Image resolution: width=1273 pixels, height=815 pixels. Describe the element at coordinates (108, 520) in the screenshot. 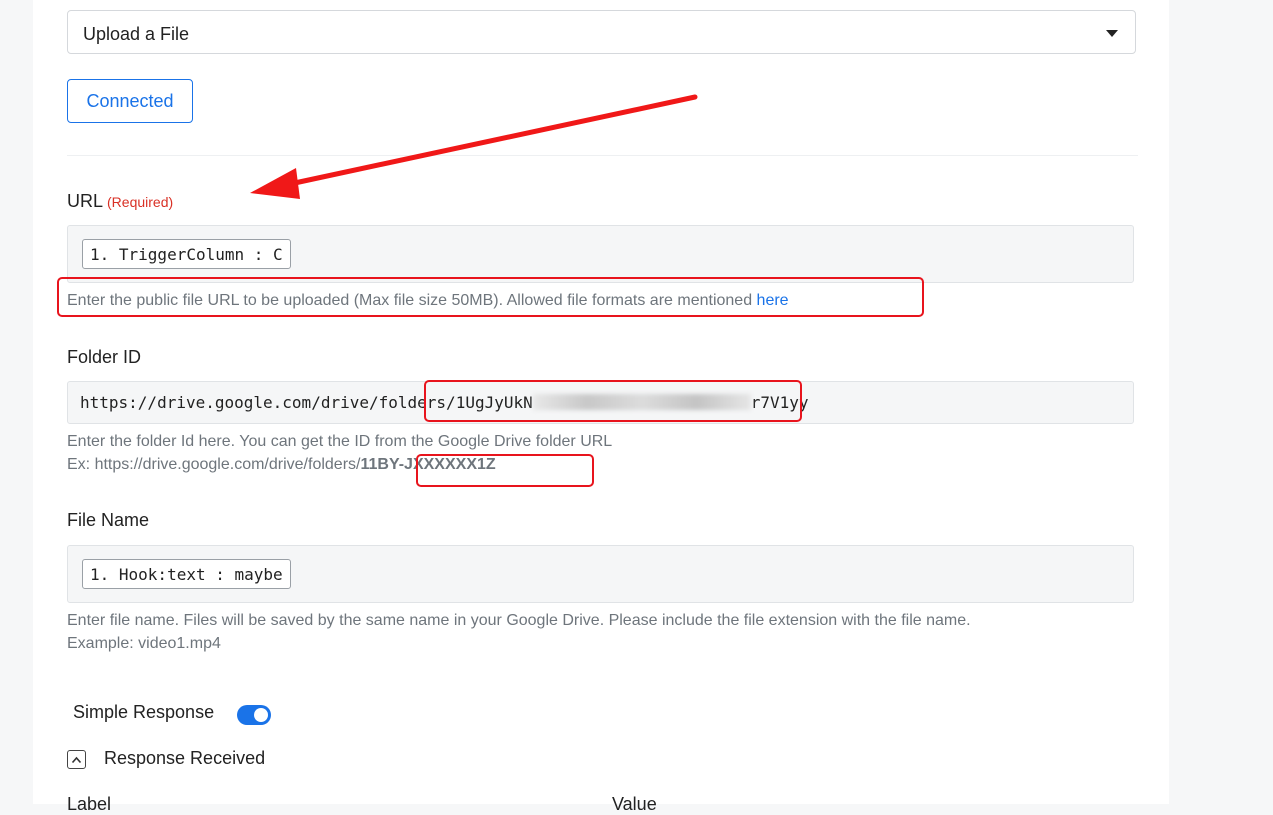

I see `file-name-label: File Name` at that location.